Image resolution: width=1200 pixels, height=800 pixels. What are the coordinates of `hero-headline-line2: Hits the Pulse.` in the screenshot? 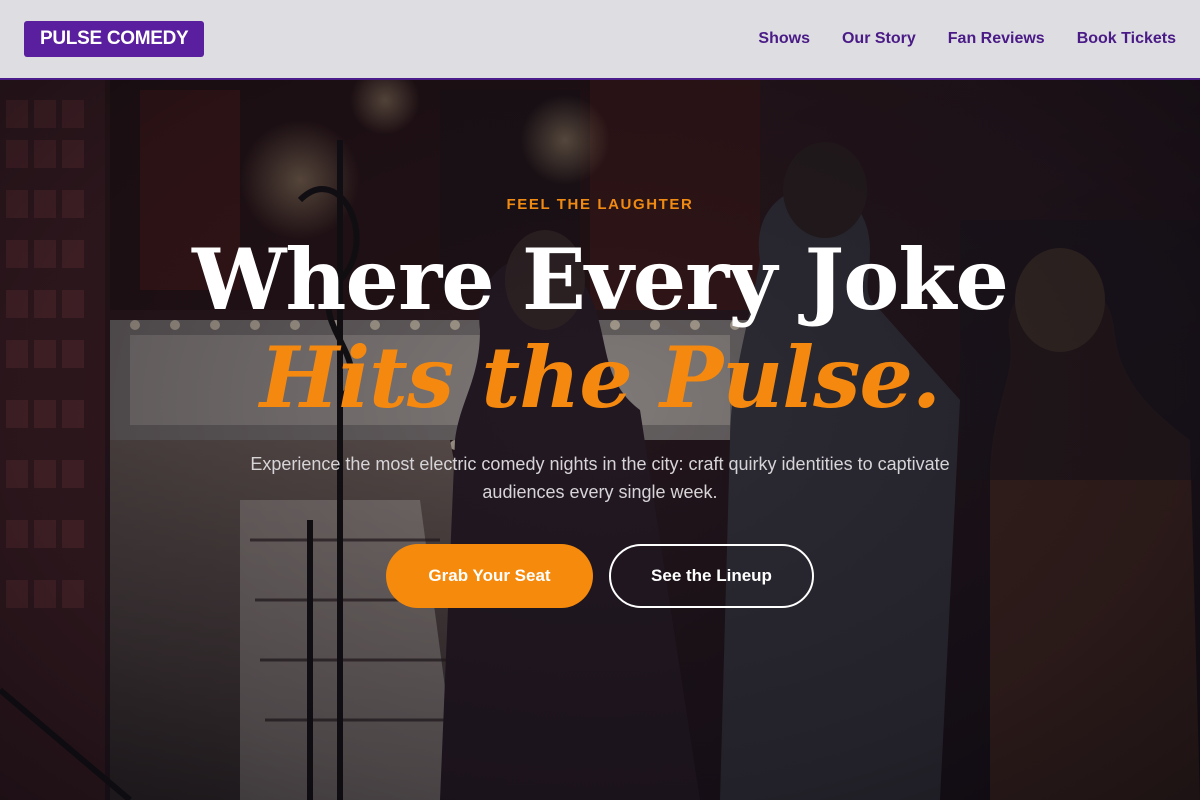 It's located at (600, 377).